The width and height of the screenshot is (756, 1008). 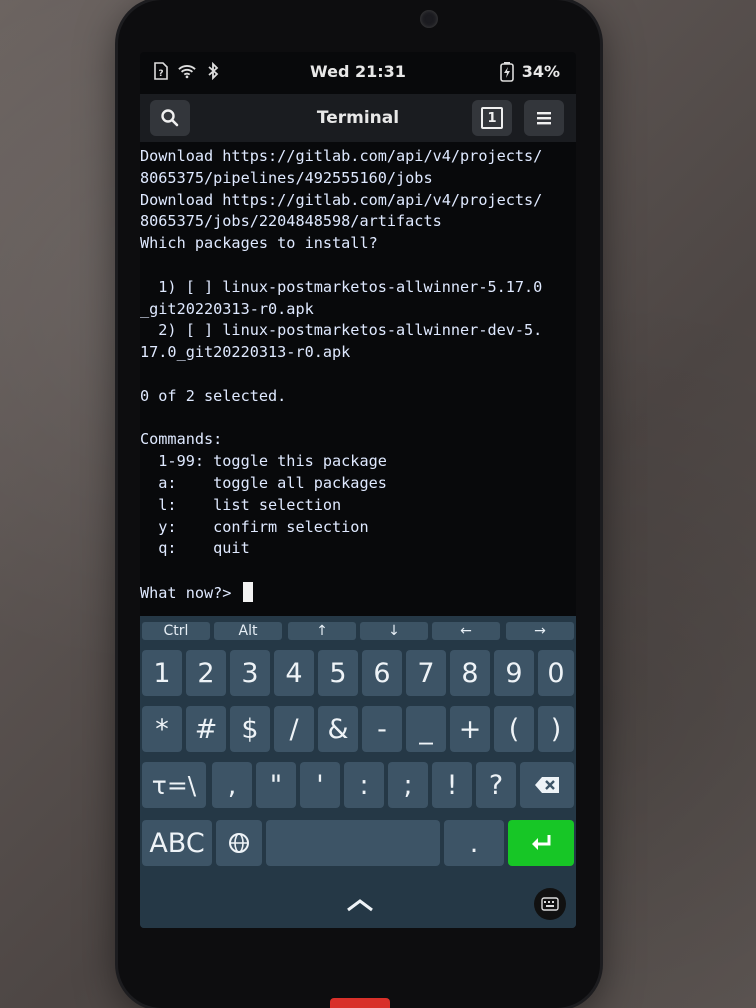 I want to click on key-7: 7, so click(x=426, y=673).